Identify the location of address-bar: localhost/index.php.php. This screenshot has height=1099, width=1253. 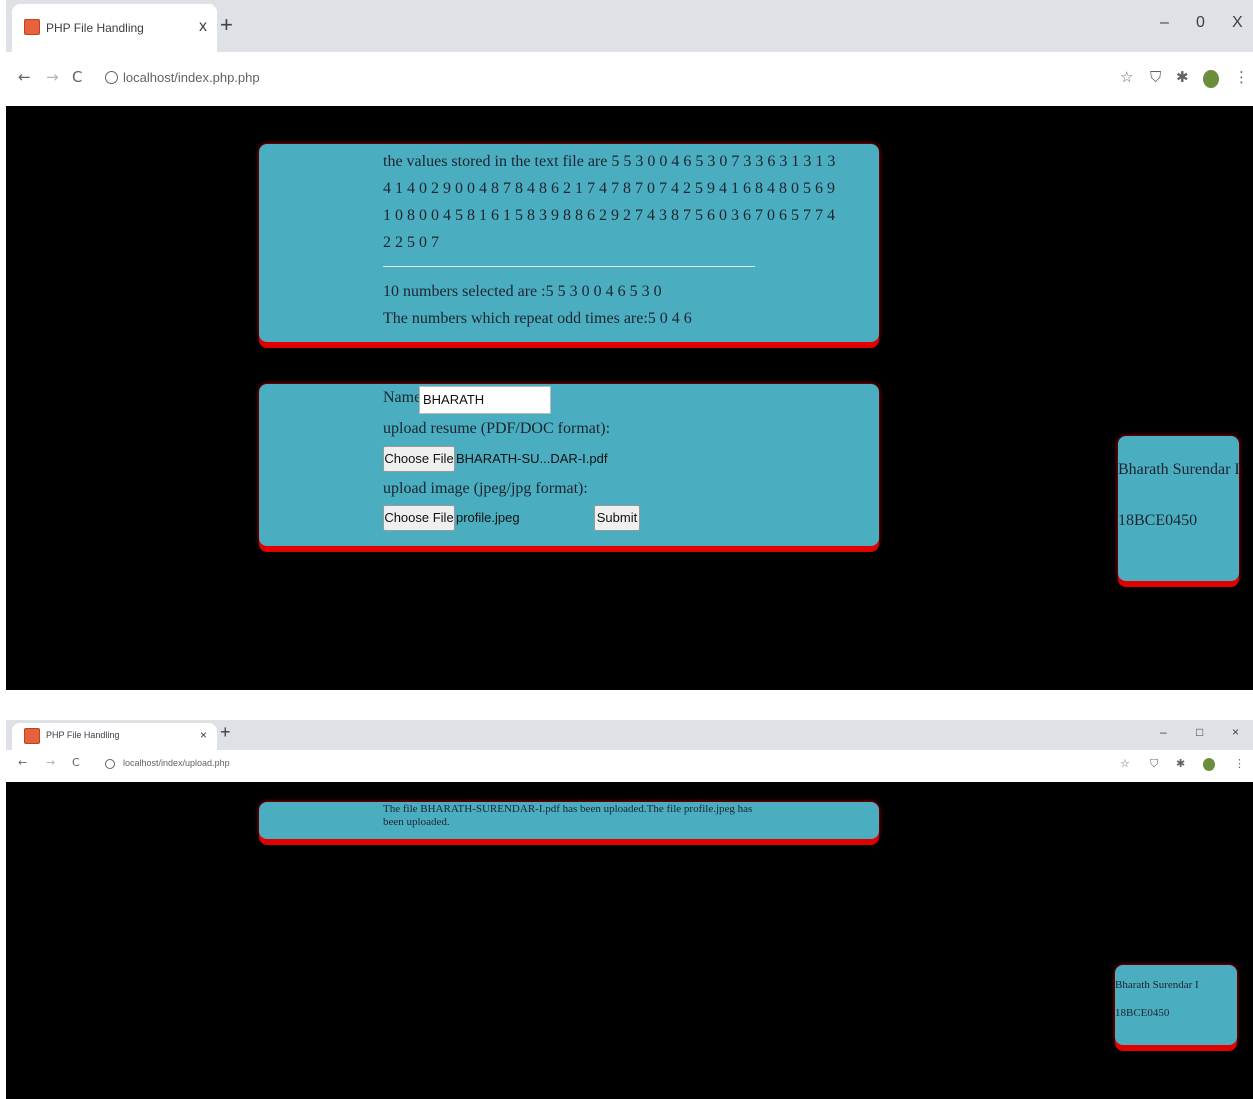
(191, 77).